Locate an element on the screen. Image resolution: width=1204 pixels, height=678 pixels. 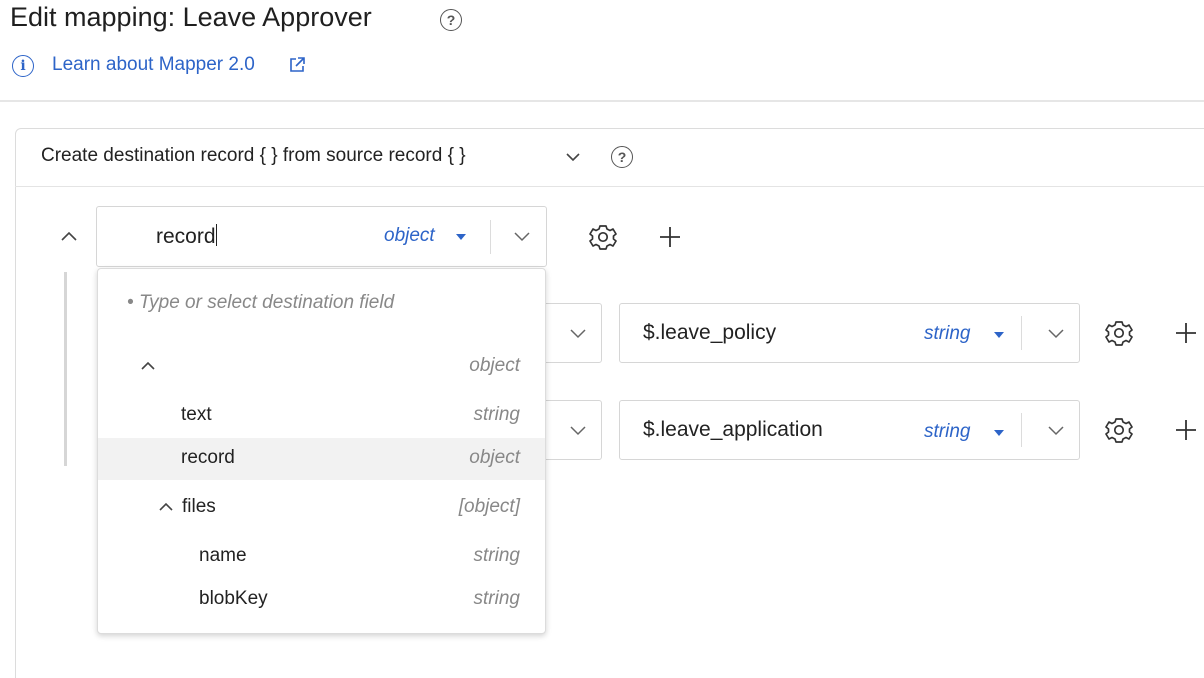
mapping-mode-help-icon: ? is located at coordinates (622, 157).